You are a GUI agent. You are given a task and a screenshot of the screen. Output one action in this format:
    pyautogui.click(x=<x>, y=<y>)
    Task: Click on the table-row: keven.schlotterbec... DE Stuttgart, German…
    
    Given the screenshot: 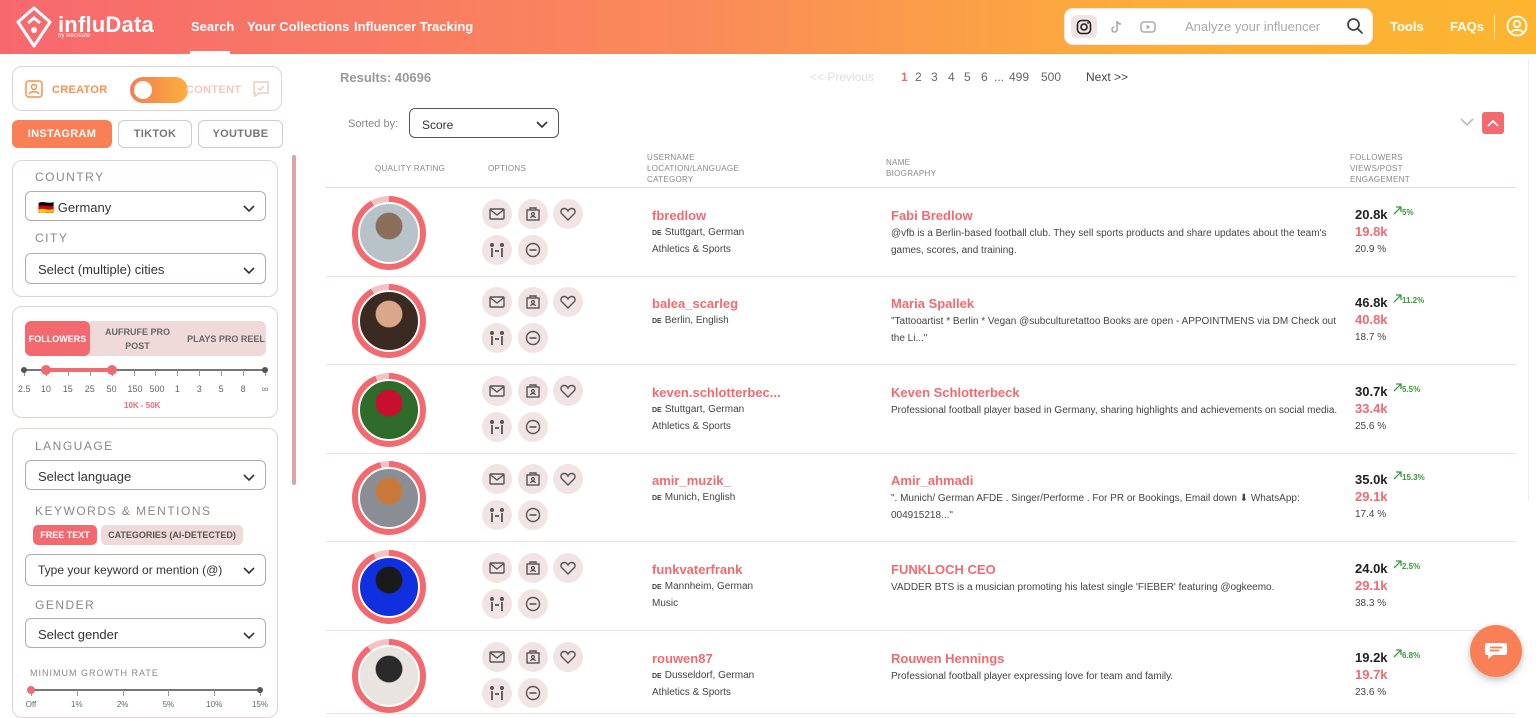 What is the action you would take?
    pyautogui.click(x=921, y=410)
    